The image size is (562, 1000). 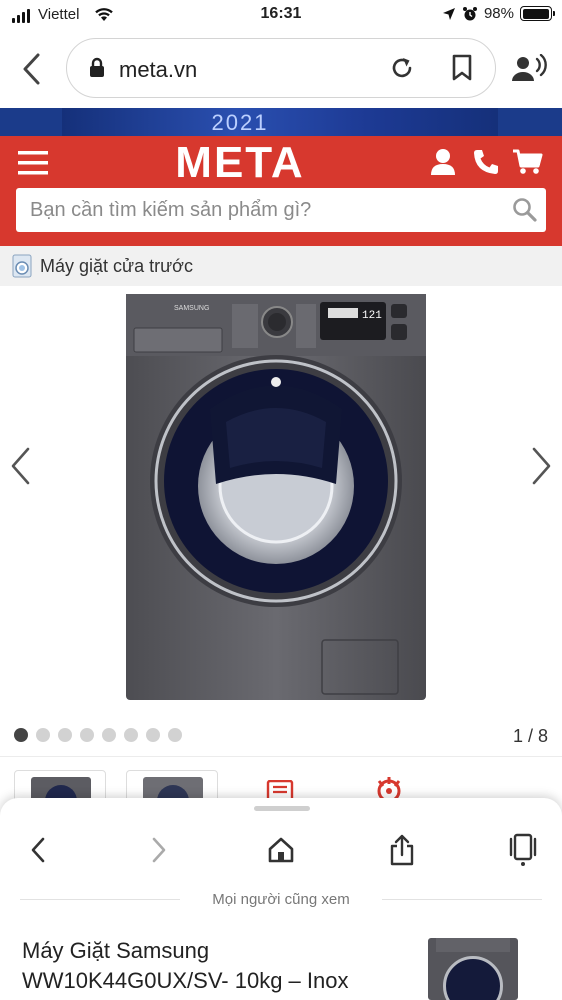 I want to click on alarm-icon, so click(x=469, y=13).